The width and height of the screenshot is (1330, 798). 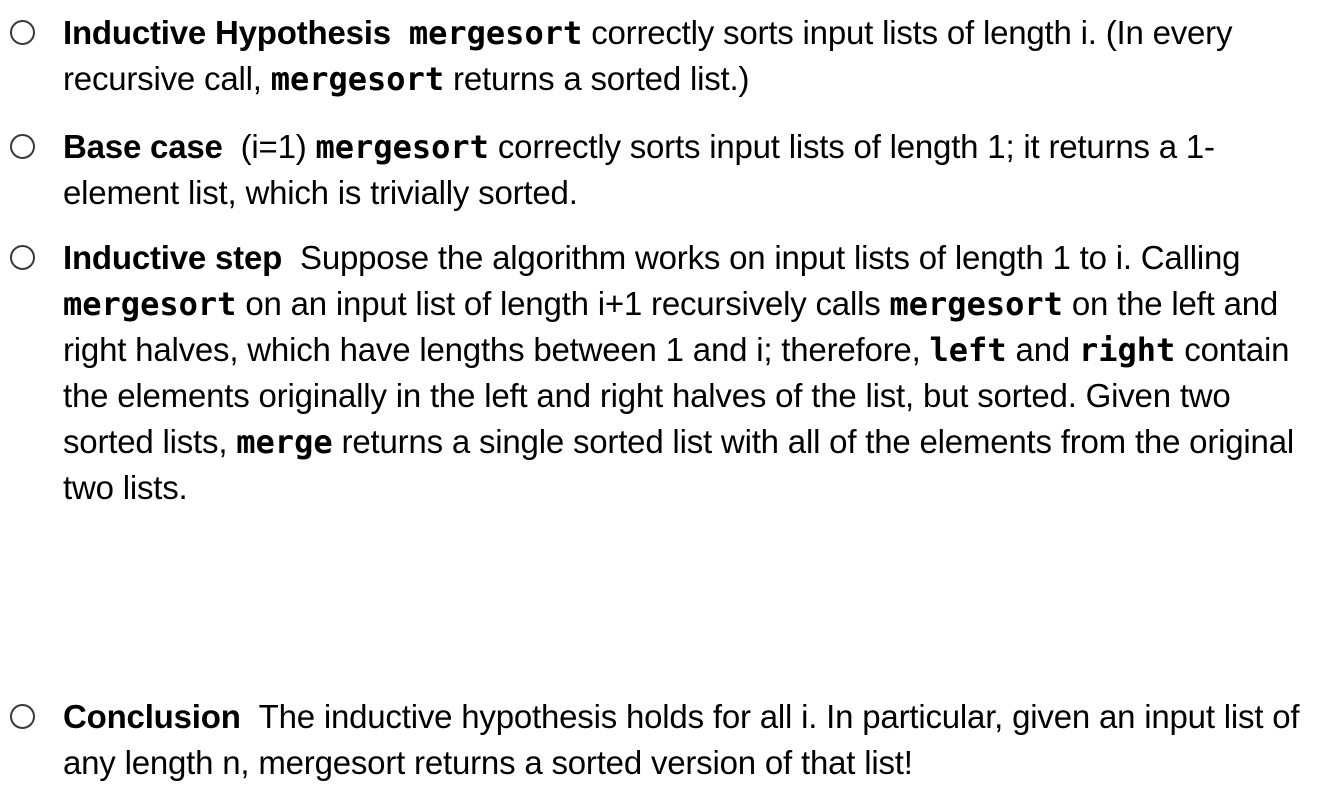 What do you see at coordinates (1127, 350) in the screenshot?
I see `code-right: right` at bounding box center [1127, 350].